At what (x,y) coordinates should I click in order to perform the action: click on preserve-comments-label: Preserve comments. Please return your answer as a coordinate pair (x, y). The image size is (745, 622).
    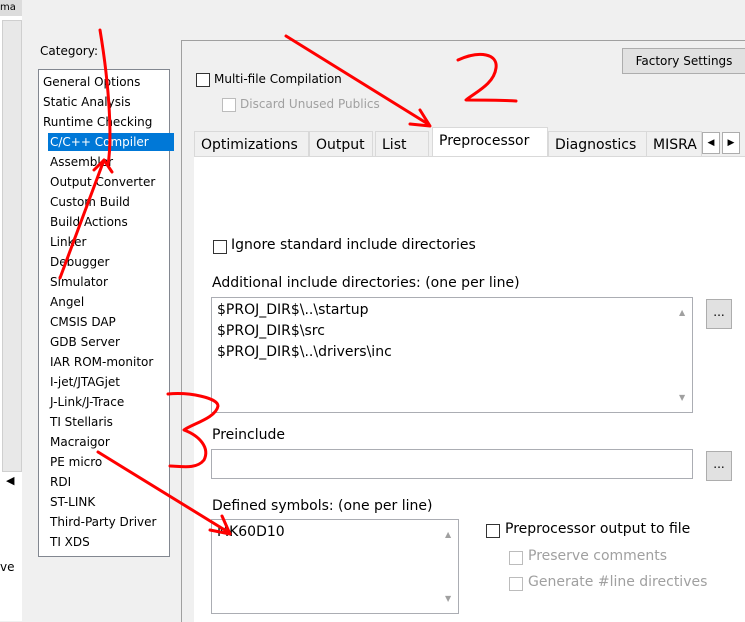
    Looking at the image, I should click on (598, 556).